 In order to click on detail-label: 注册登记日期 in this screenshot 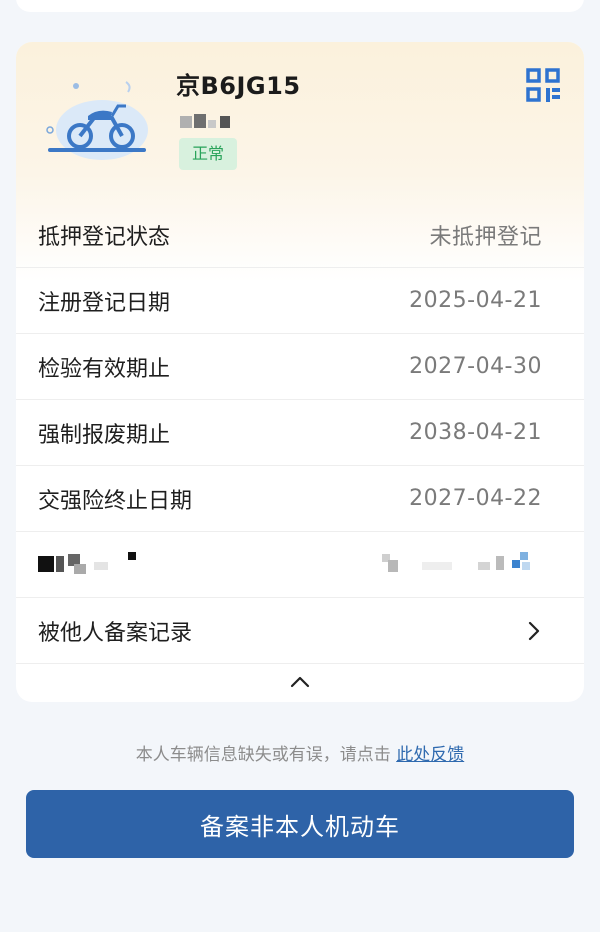, I will do `click(104, 303)`.